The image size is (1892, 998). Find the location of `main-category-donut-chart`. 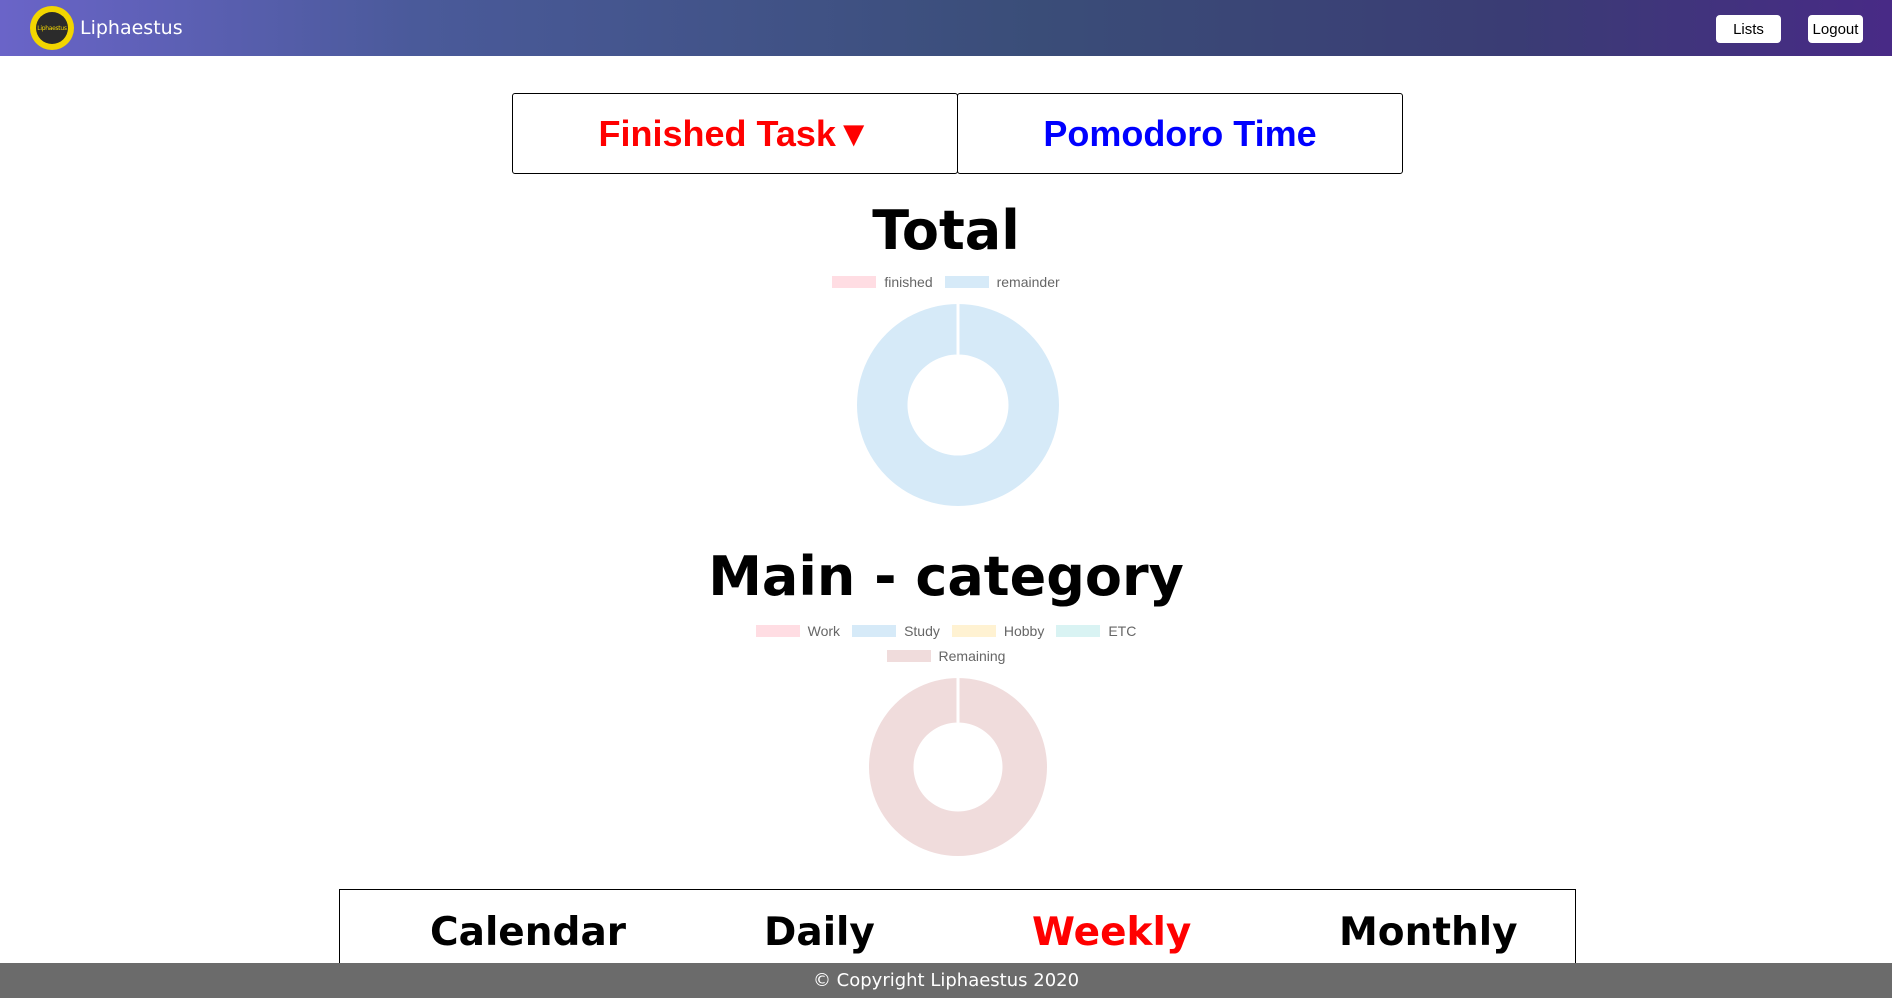

main-category-donut-chart is located at coordinates (957, 767).